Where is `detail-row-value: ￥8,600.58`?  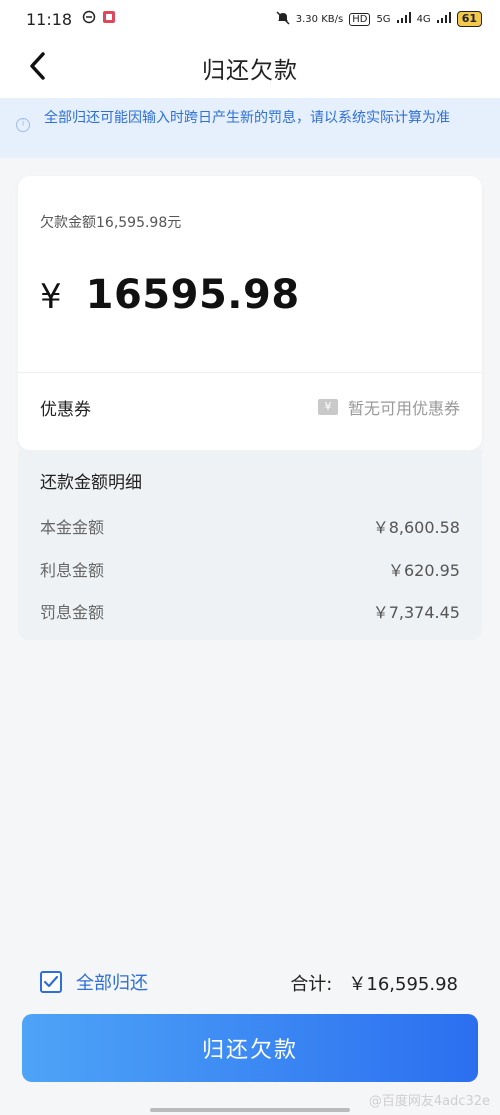
detail-row-value: ￥8,600.58 is located at coordinates (416, 527).